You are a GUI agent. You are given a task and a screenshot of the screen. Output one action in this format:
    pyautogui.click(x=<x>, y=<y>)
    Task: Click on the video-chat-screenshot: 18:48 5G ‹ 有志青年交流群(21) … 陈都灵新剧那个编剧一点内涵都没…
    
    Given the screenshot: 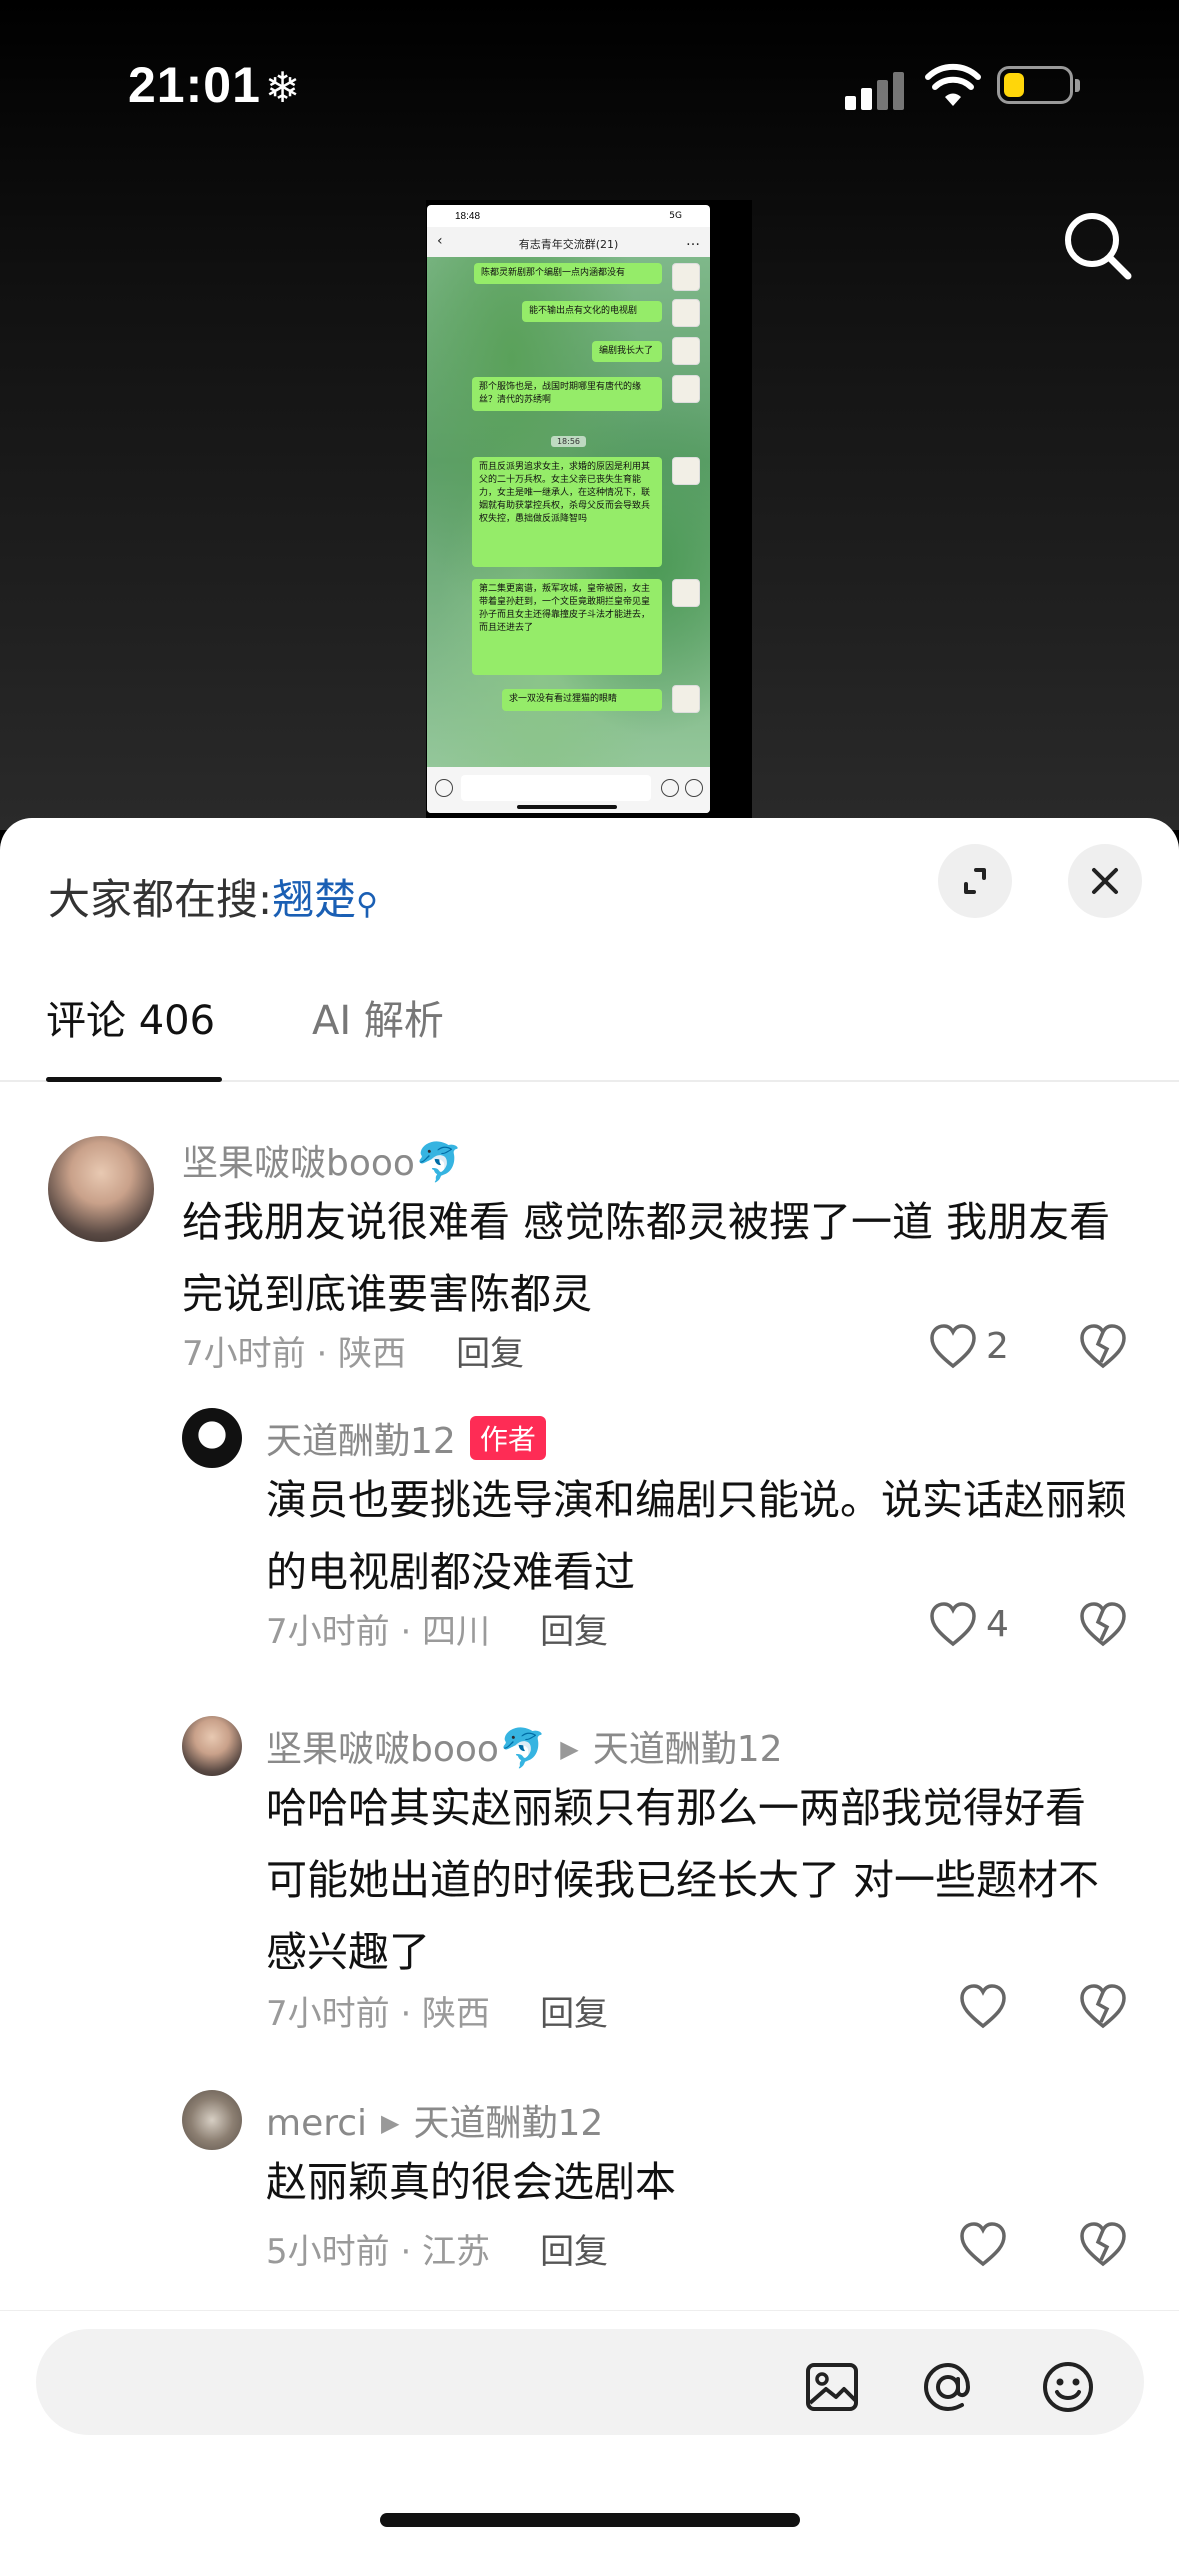 What is the action you would take?
    pyautogui.click(x=568, y=509)
    